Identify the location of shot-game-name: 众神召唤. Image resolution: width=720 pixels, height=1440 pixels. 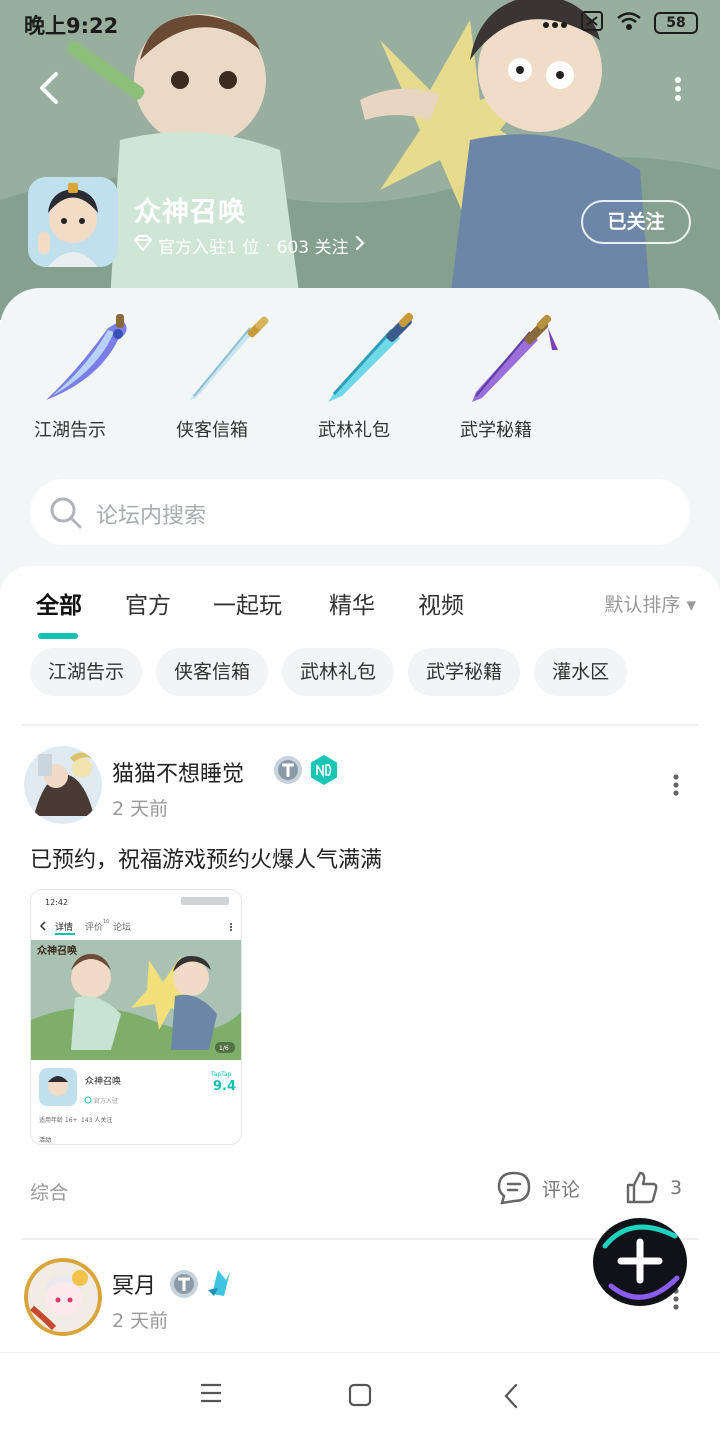
(103, 1081).